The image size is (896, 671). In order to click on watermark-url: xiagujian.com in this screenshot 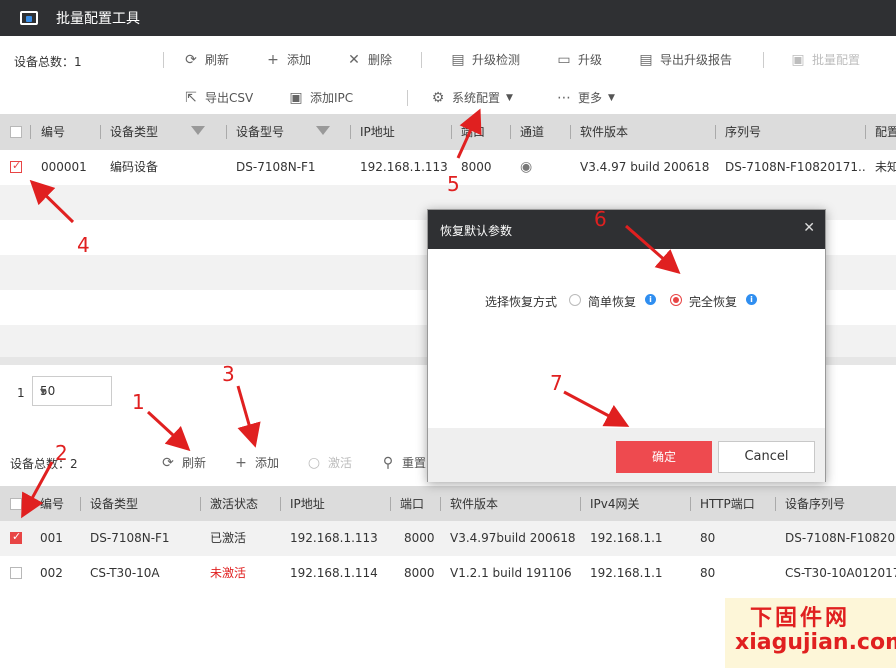, I will do `click(815, 642)`.